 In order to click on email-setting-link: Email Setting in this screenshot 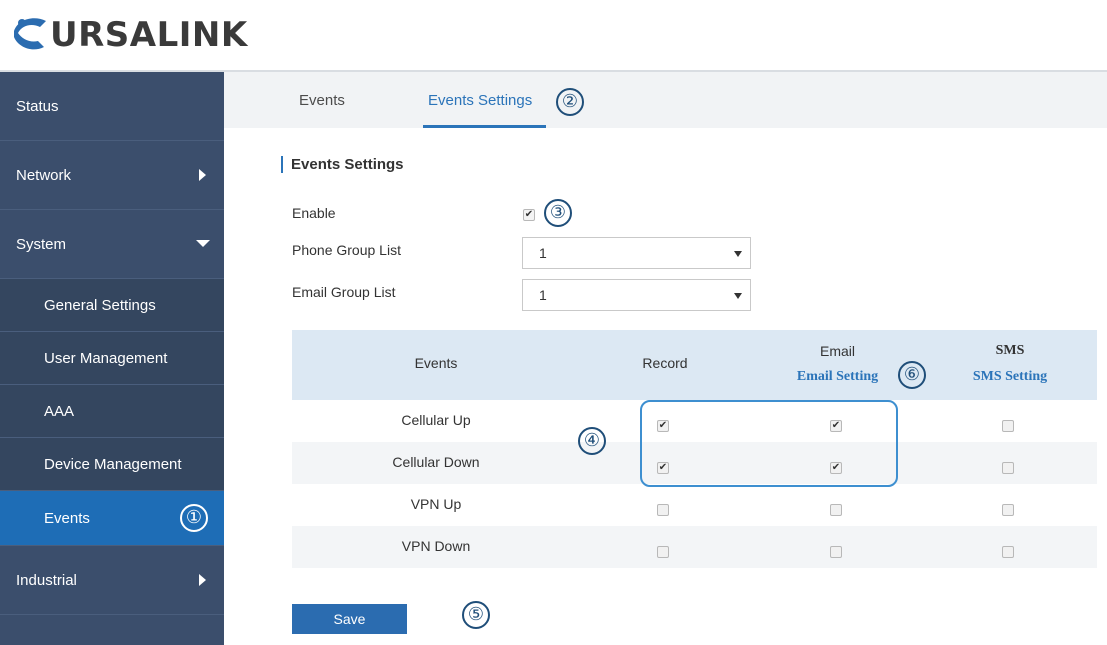, I will do `click(837, 377)`.